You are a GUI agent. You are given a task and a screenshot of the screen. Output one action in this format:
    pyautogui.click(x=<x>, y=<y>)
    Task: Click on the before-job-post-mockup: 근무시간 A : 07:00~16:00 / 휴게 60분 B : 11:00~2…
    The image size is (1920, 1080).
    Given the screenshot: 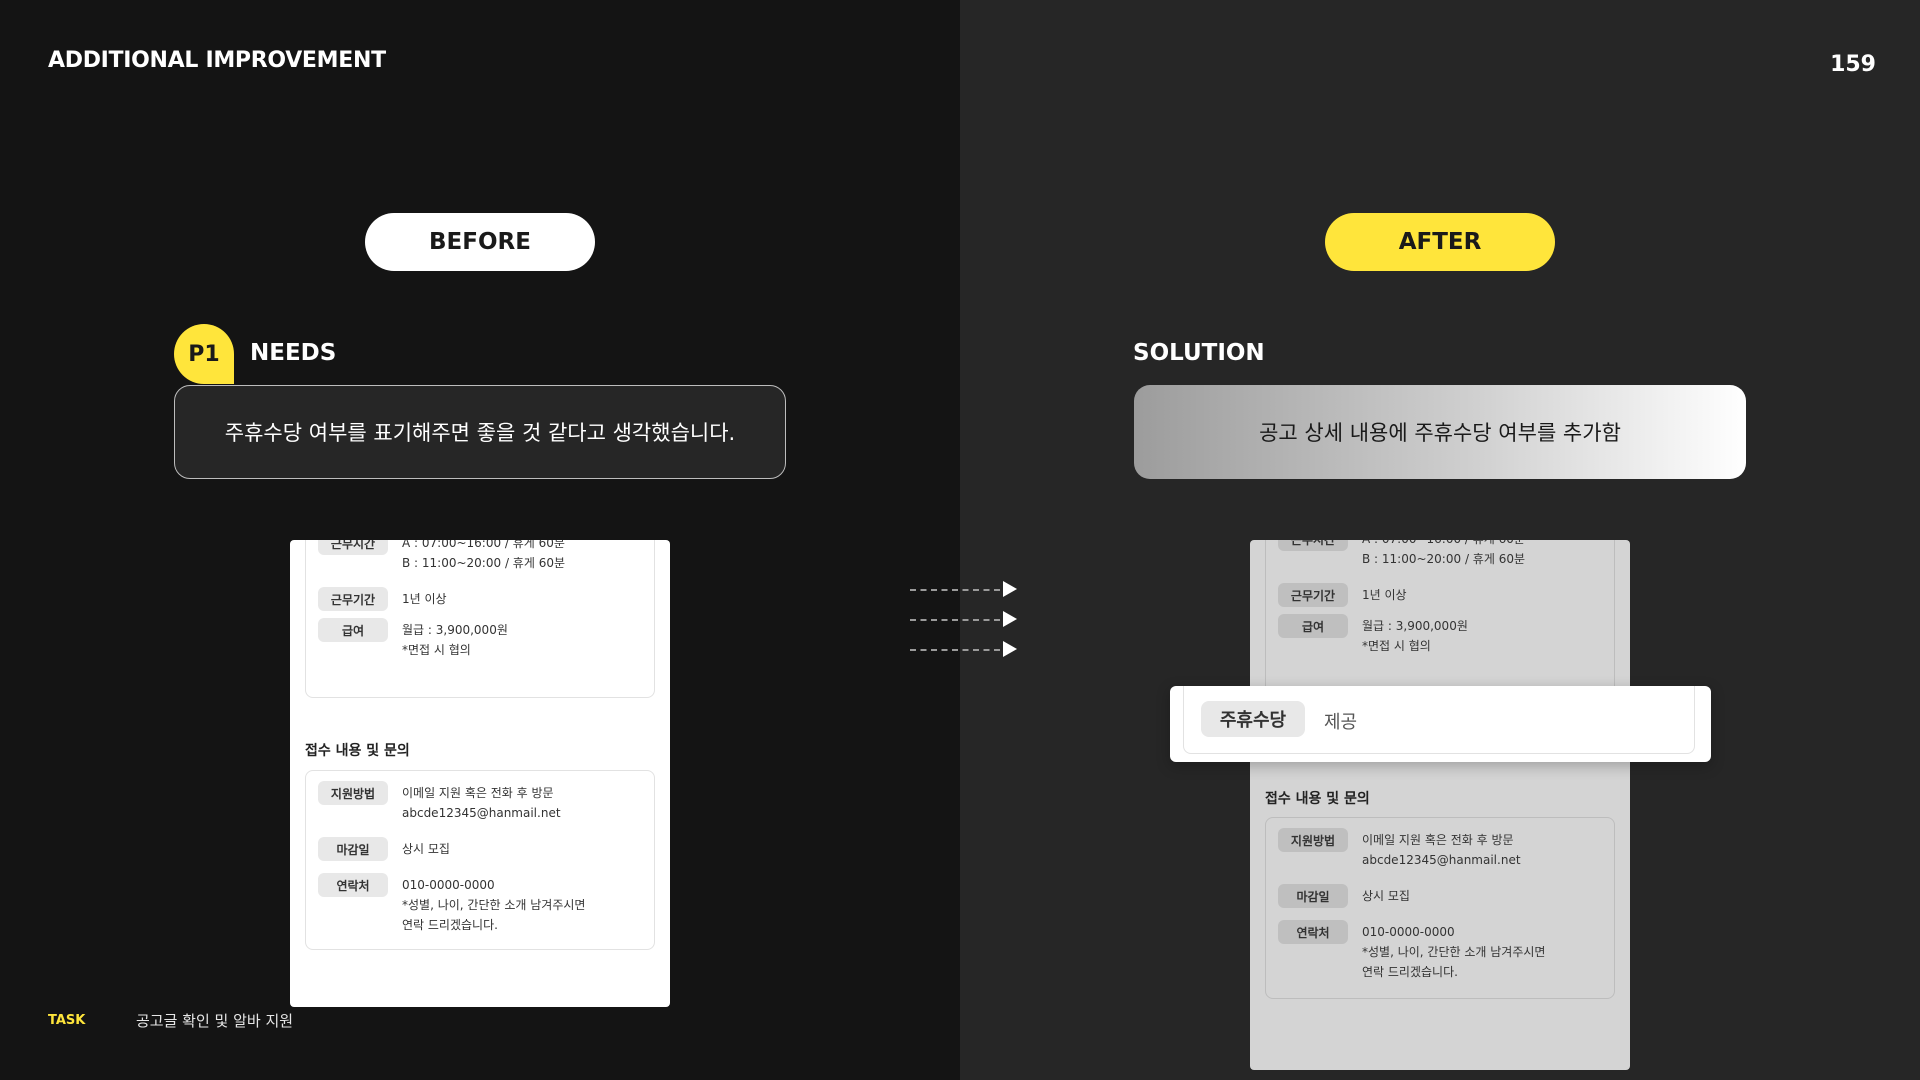 What is the action you would take?
    pyautogui.click(x=480, y=773)
    